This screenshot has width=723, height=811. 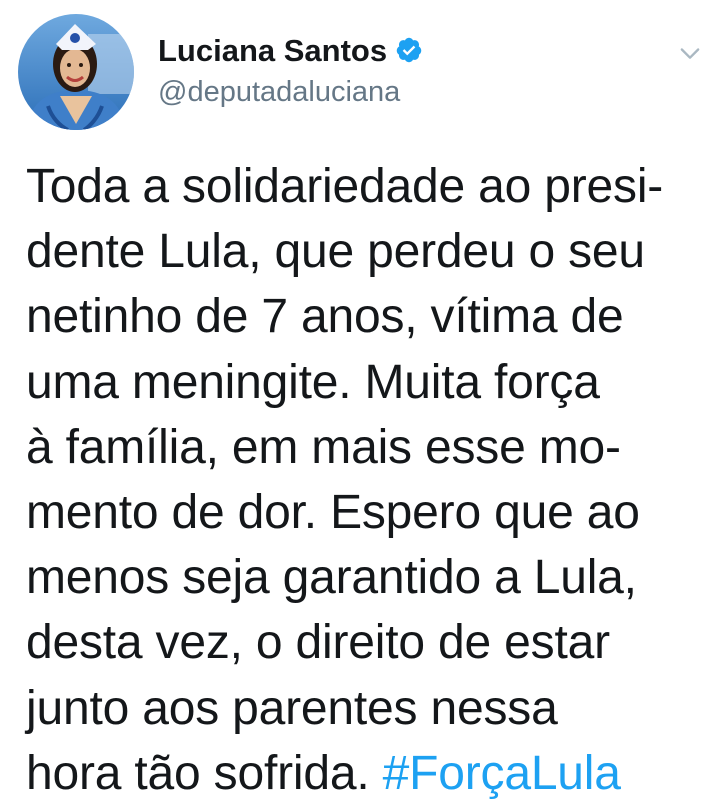 I want to click on tweet-header: Luciana Santos @deputadaluciana, so click(x=363, y=72).